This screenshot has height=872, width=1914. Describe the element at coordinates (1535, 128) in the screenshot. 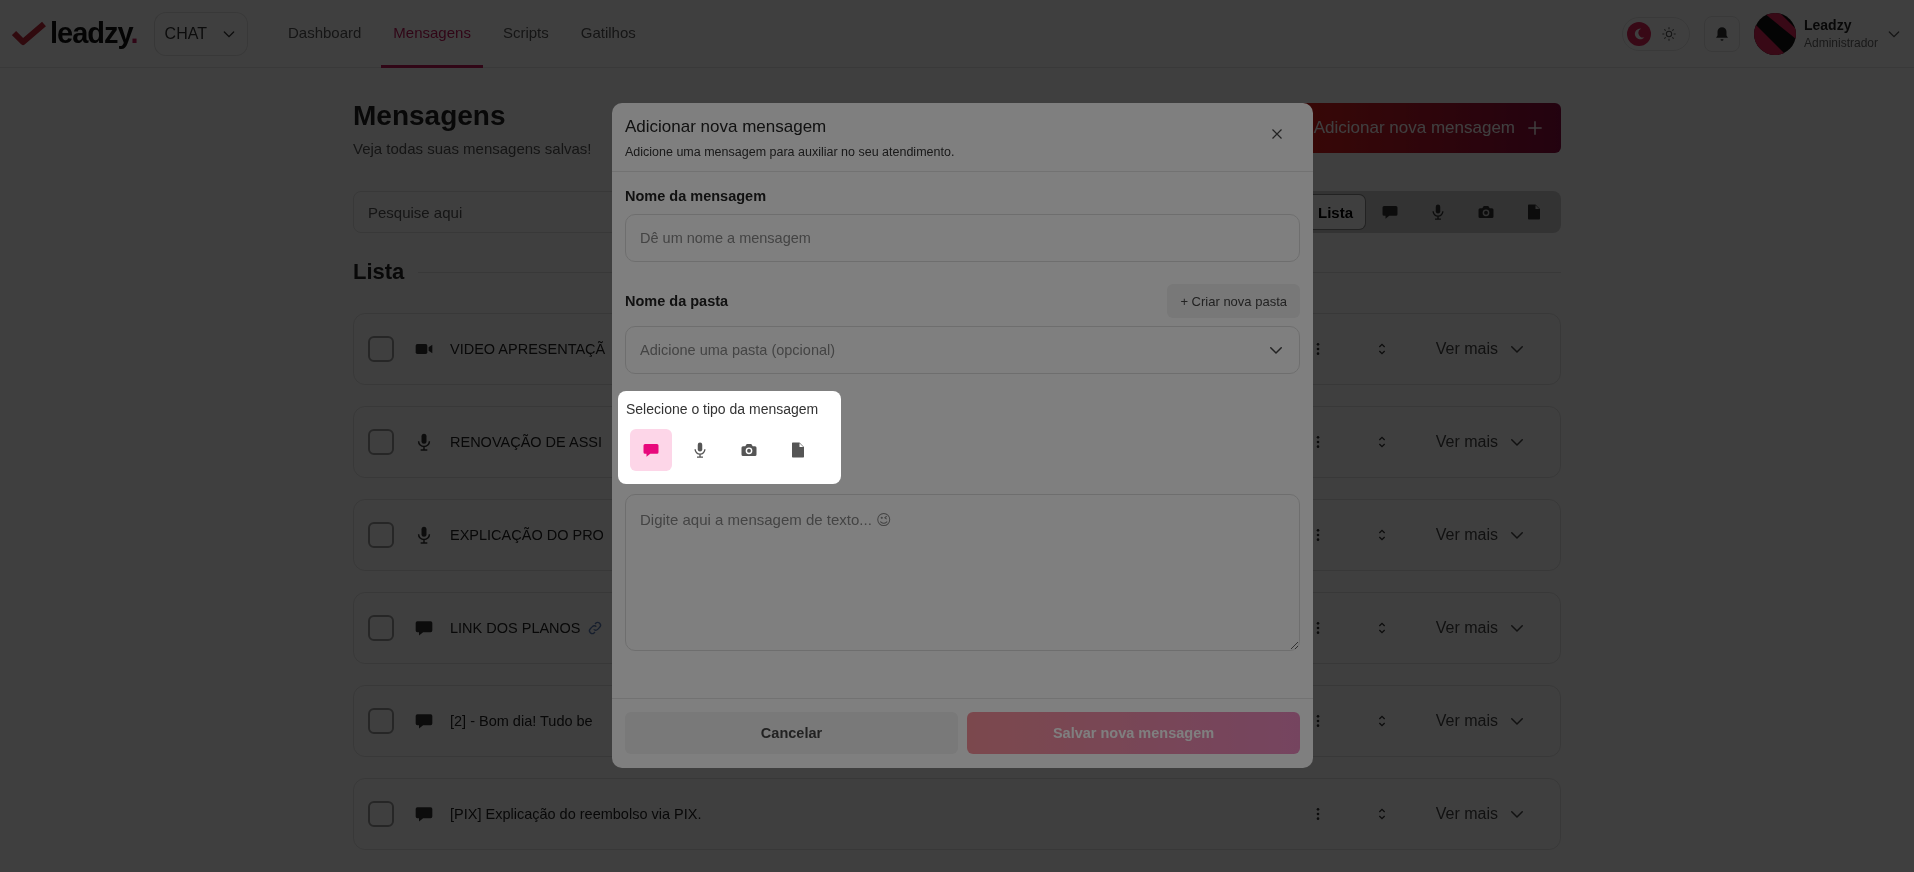

I see `plus-icon` at that location.